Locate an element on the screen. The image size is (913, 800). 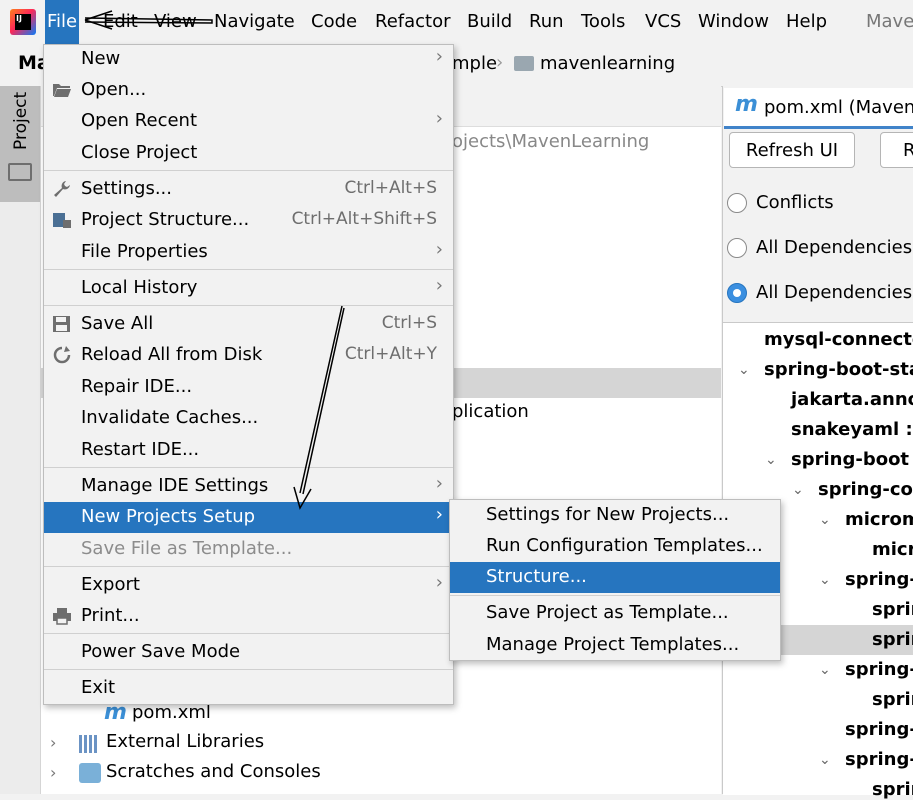
menu-file: File is located at coordinates (62, 22).